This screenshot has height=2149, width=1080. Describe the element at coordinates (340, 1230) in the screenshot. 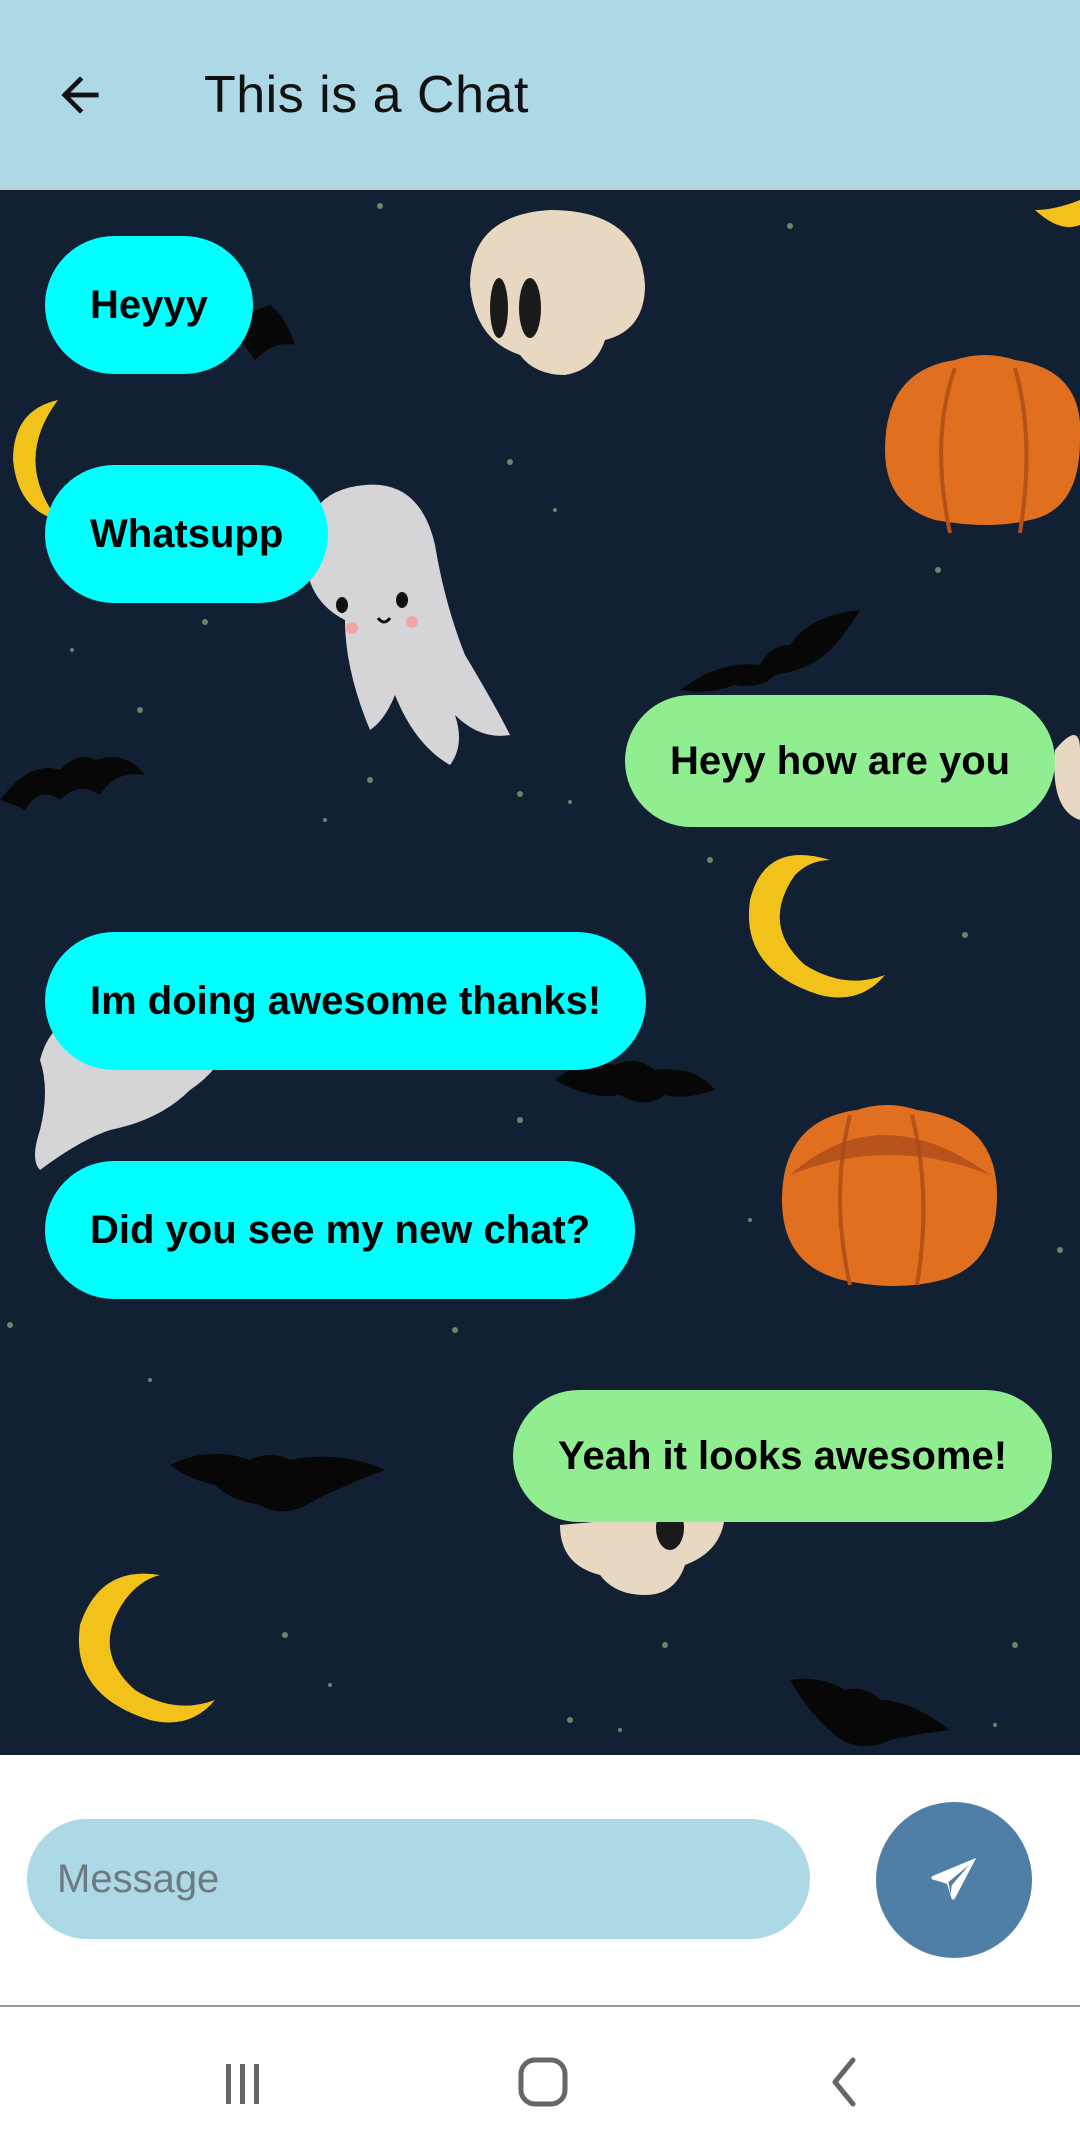

I see `message-bubble-incoming: Did you see my new chat?` at that location.